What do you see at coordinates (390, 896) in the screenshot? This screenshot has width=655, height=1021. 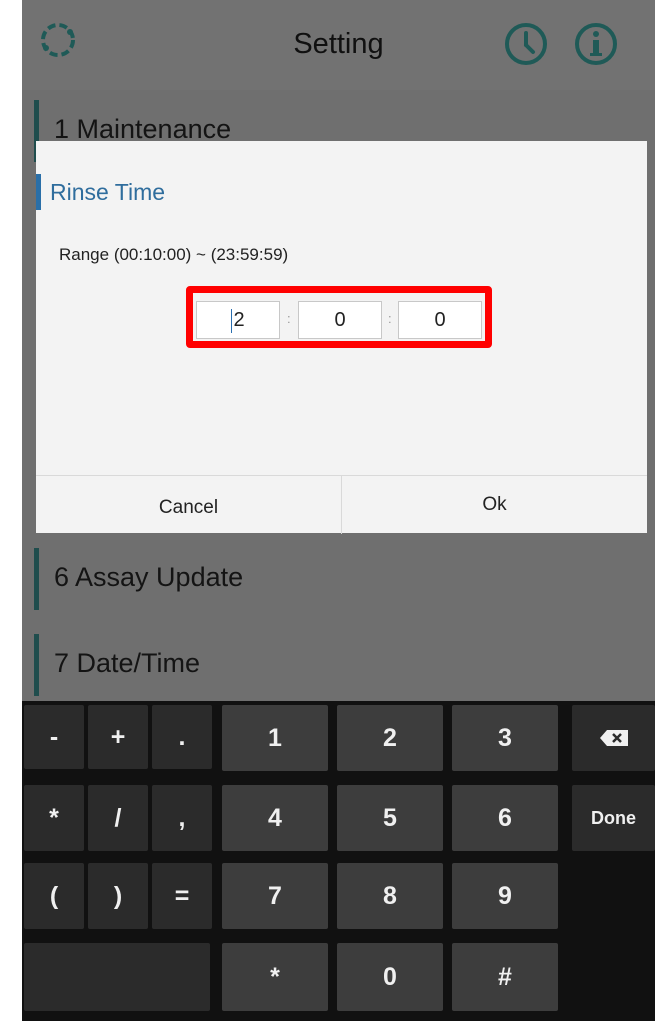 I see `key-8: 8` at bounding box center [390, 896].